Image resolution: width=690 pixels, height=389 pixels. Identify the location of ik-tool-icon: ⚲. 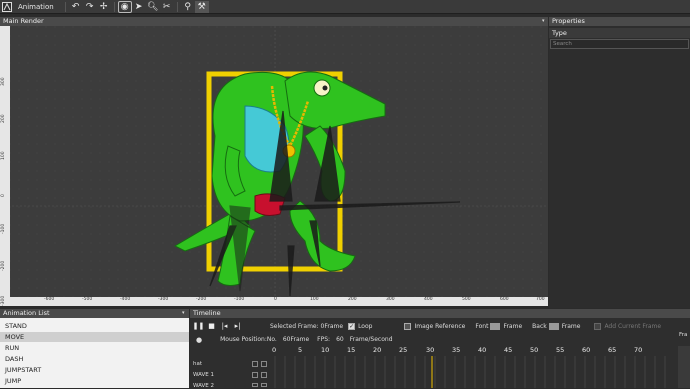
(188, 7).